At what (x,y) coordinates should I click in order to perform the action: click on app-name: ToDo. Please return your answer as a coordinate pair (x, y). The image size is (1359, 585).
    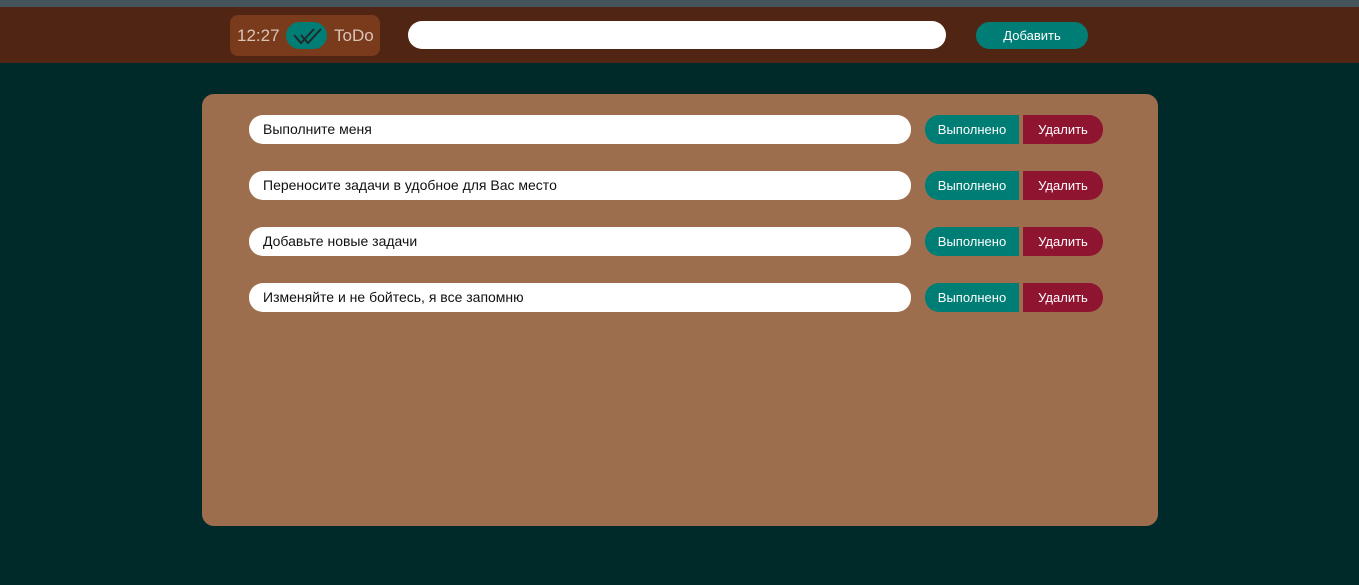
    Looking at the image, I should click on (354, 35).